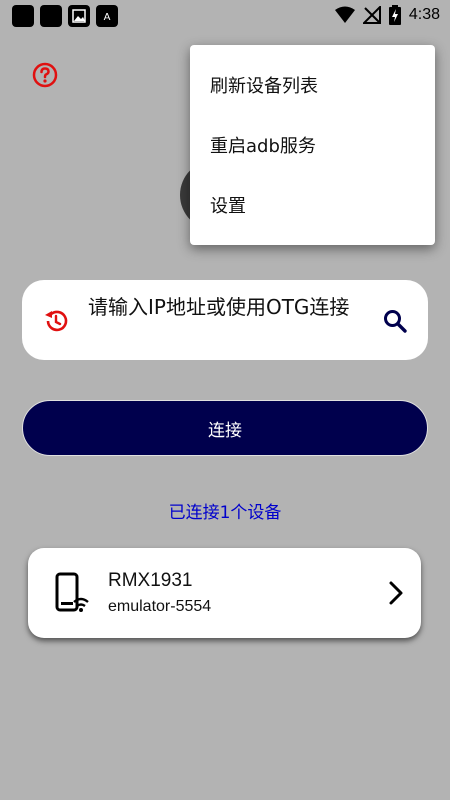 The width and height of the screenshot is (450, 800). I want to click on image-icon, so click(79, 16).